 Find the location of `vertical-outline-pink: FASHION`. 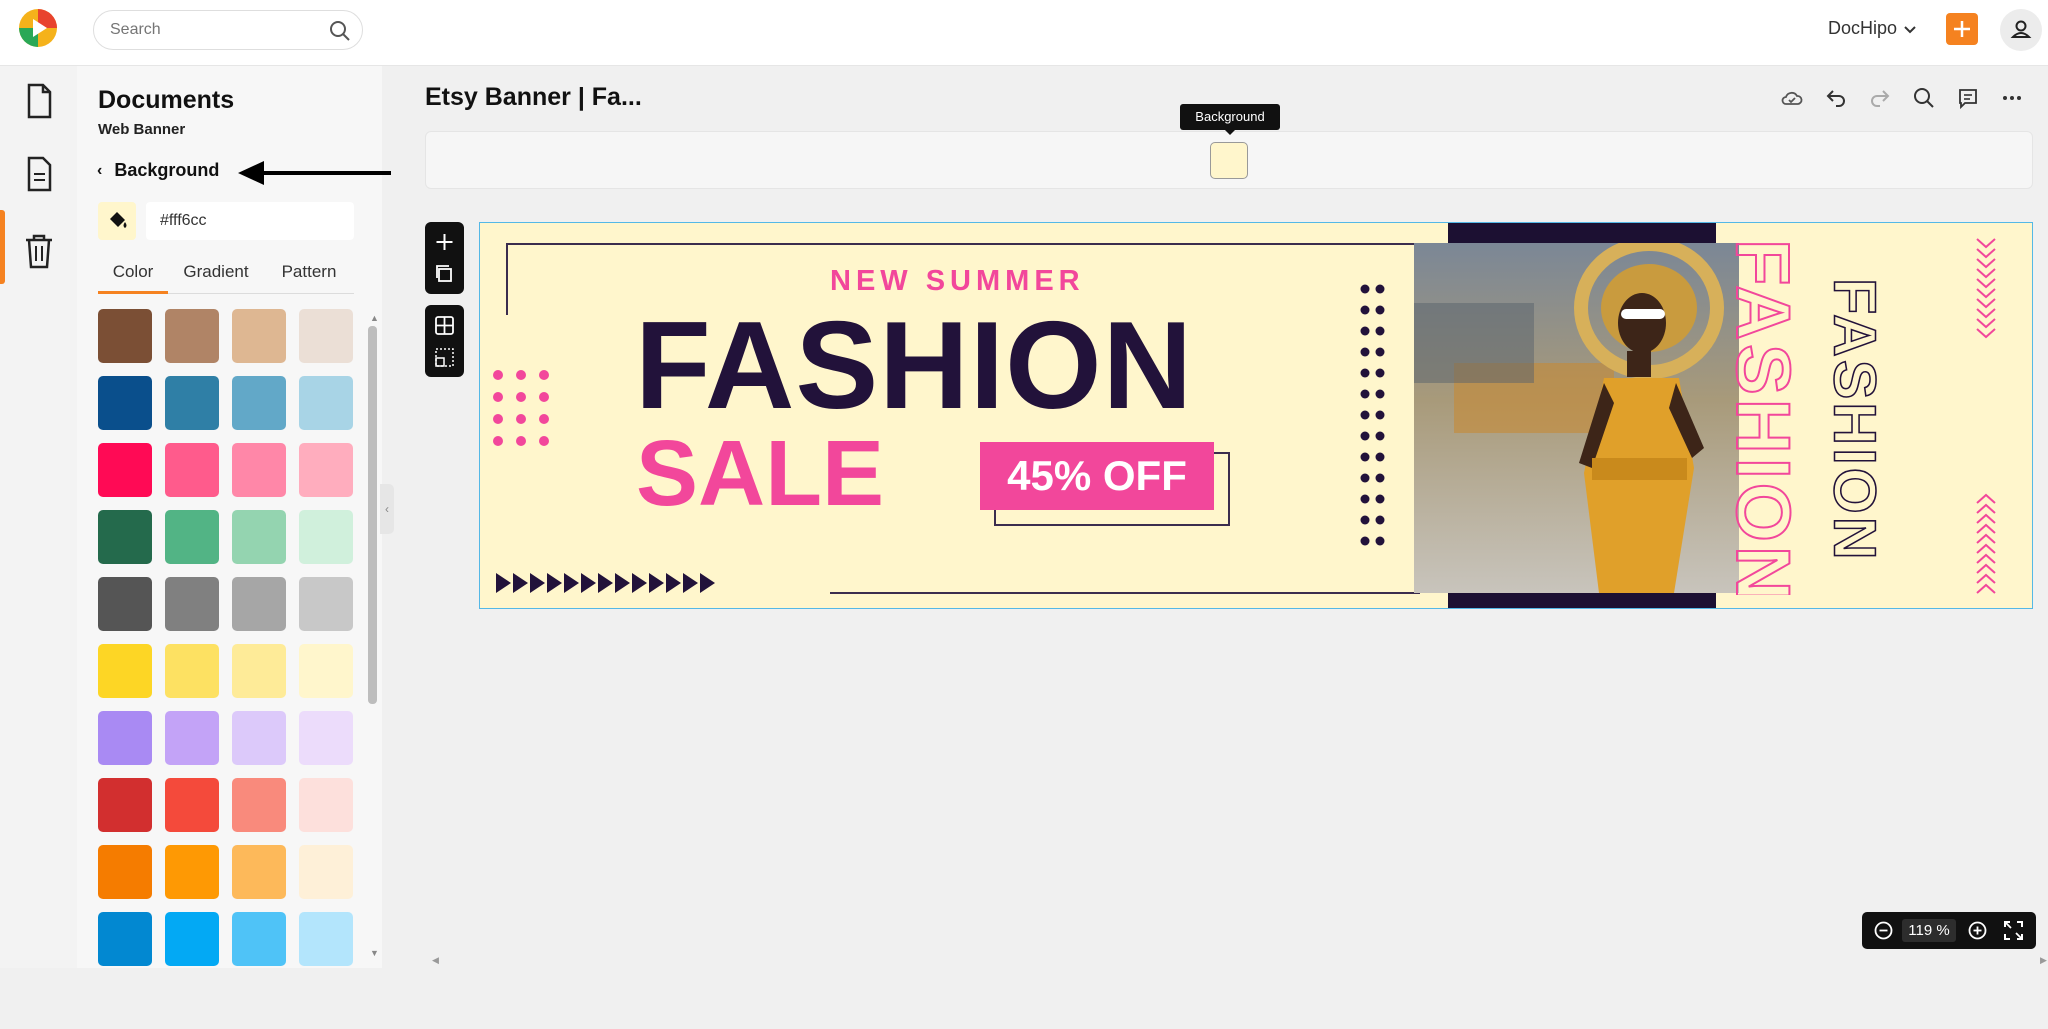

vertical-outline-pink: FASHION is located at coordinates (1765, 416).